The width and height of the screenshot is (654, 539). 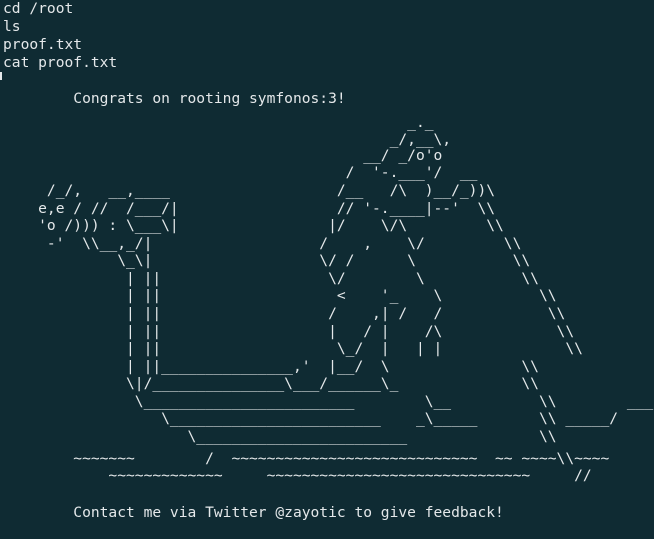 What do you see at coordinates (267, 260) in the screenshot?
I see `ascii-art-line: \_\| \/ / \ \\` at bounding box center [267, 260].